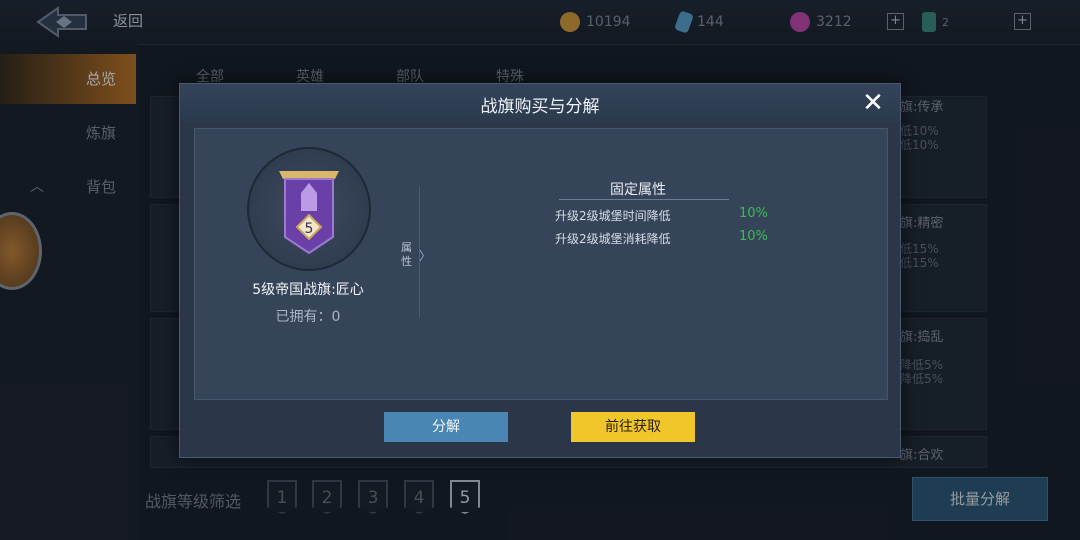  Describe the element at coordinates (425, 256) in the screenshot. I see `chevron-right-icon: 〉` at that location.